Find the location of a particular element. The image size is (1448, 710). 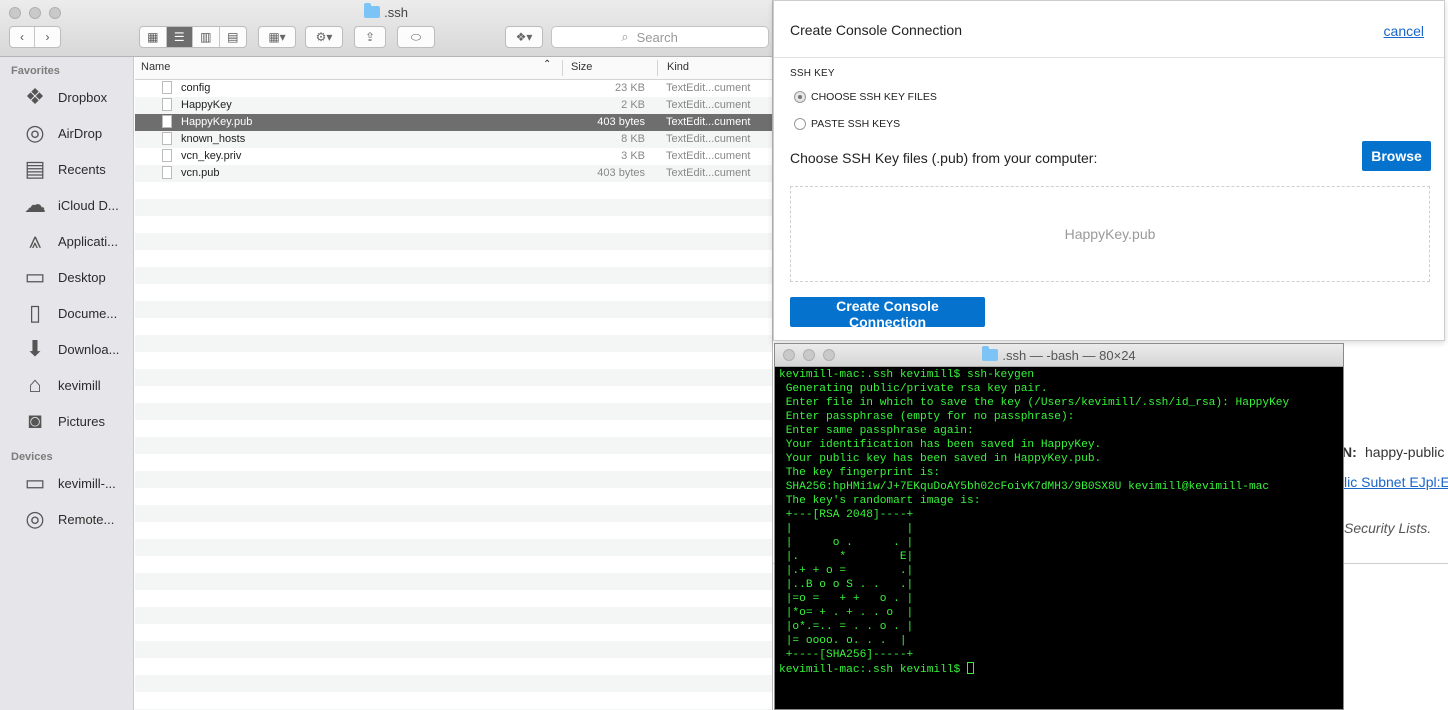

terminal-line: kevimill-mac:.ssh kevimill$ is located at coordinates (1059, 669).